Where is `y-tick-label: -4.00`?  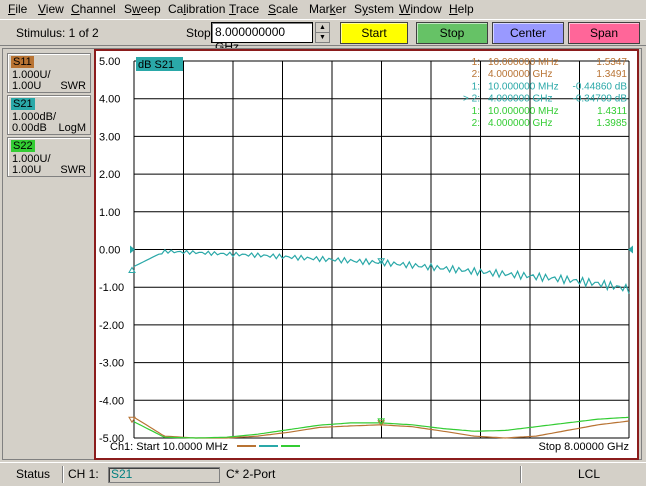
y-tick-label: -4.00 is located at coordinates (111, 401).